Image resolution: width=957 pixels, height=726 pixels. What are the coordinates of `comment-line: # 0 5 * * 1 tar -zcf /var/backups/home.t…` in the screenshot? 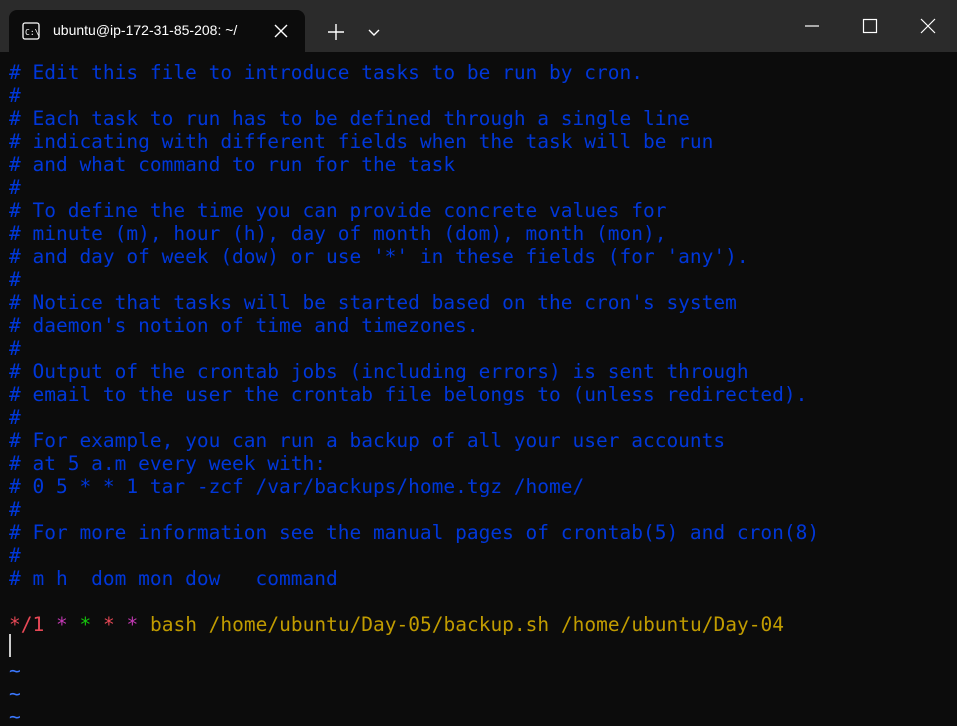 It's located at (297, 486).